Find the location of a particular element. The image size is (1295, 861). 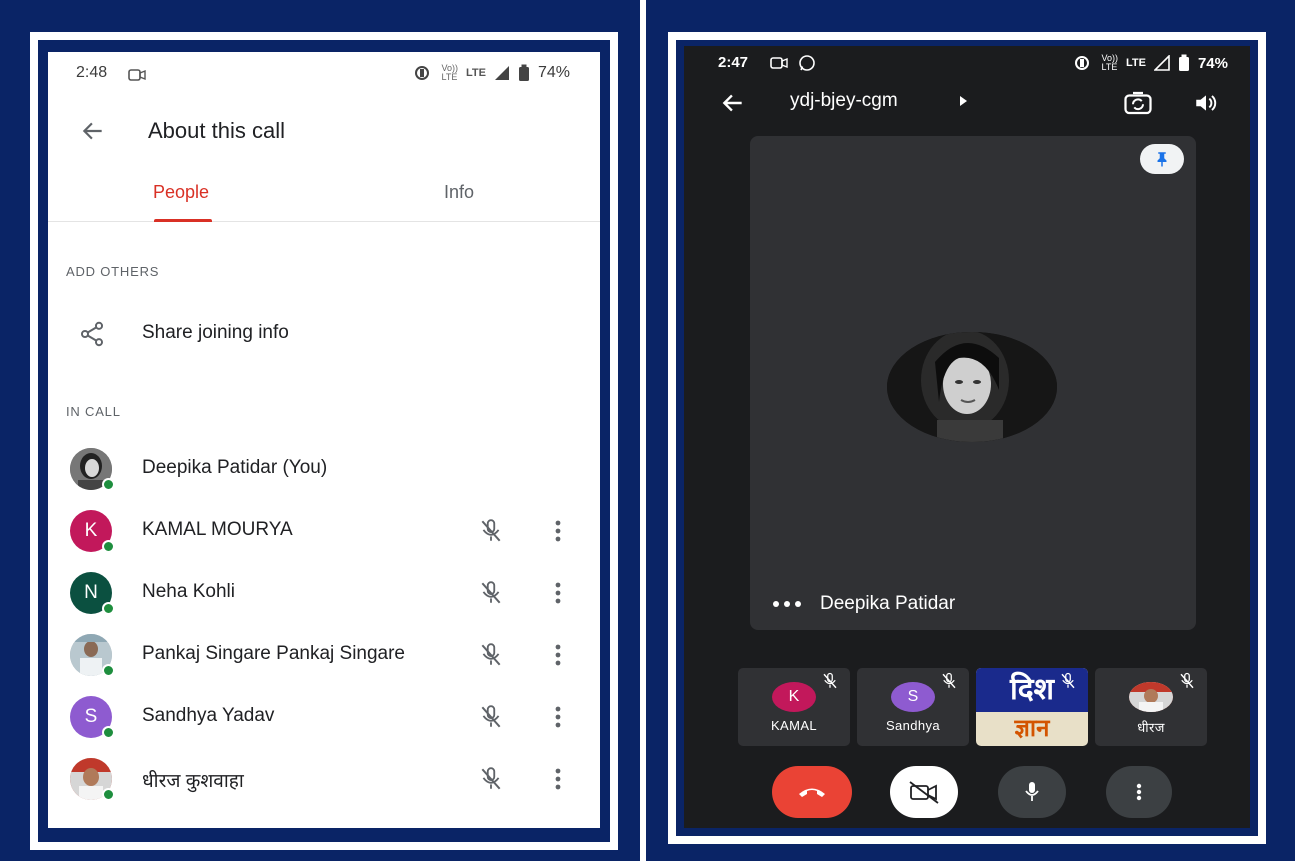

share-joining-info-row: Share joining info is located at coordinates (324, 336).